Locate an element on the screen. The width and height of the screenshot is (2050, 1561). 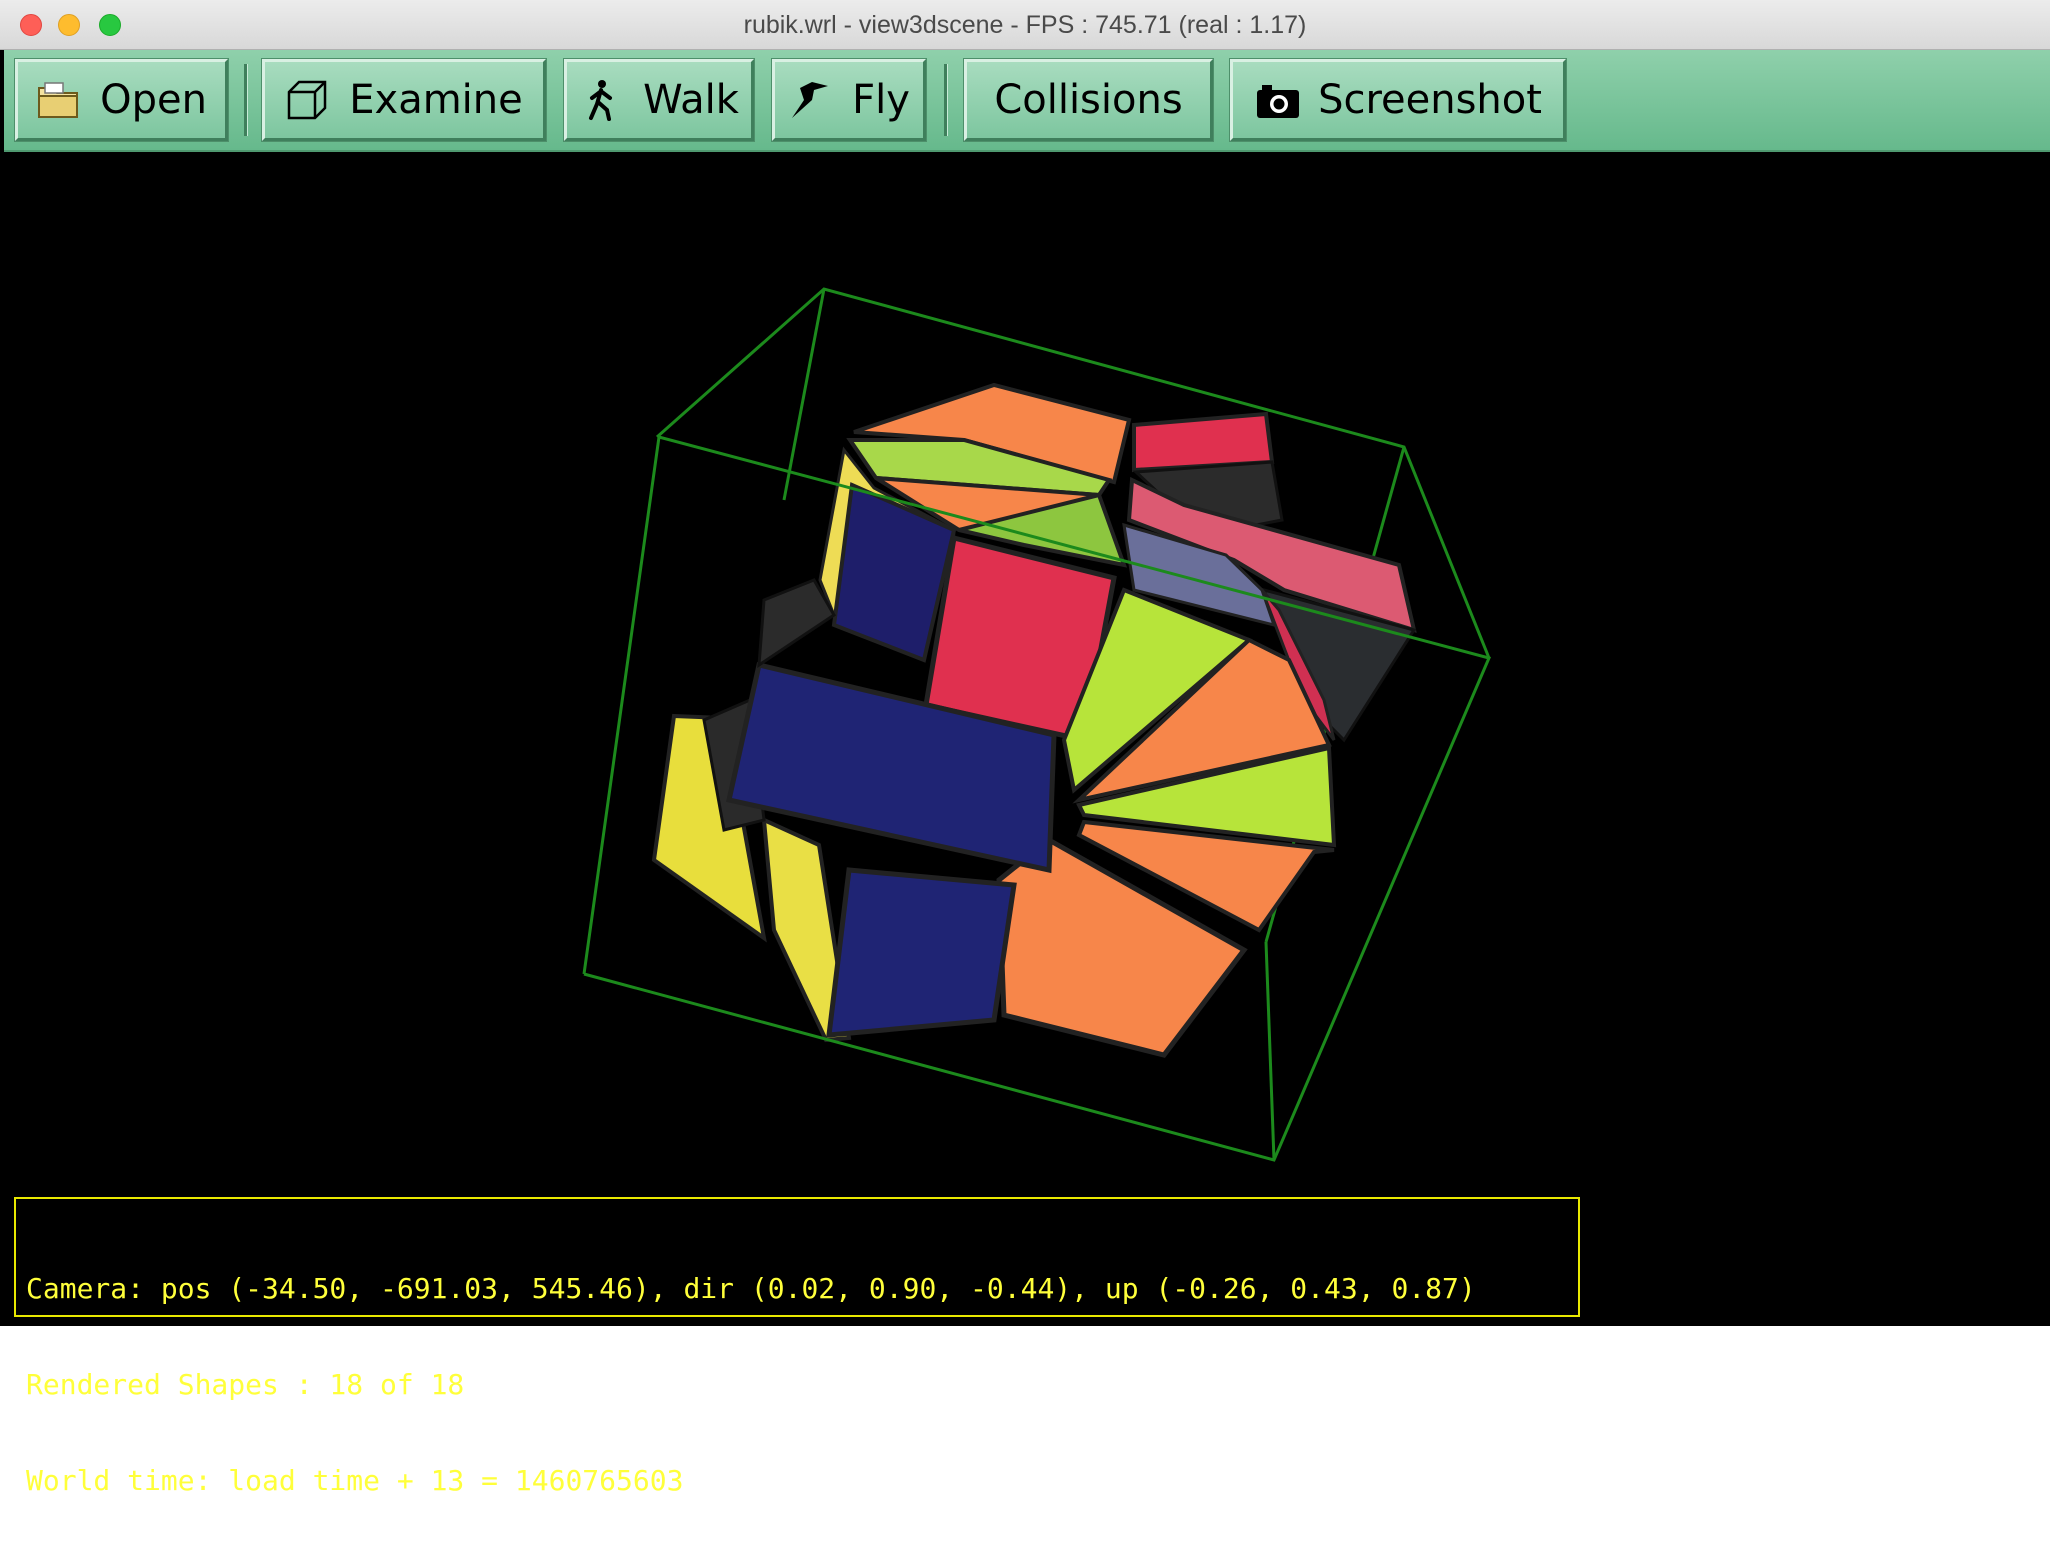
walking-person-icon is located at coordinates (601, 100).